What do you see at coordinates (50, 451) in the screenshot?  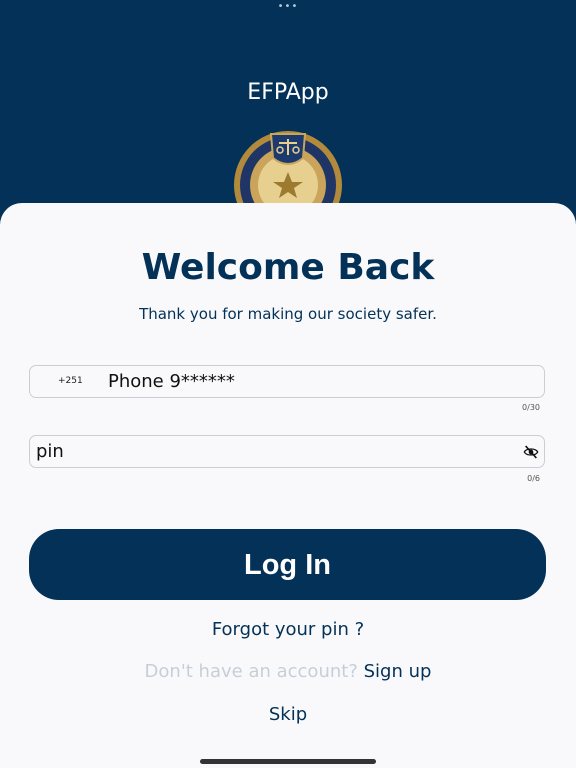 I see `pin-value: pin` at bounding box center [50, 451].